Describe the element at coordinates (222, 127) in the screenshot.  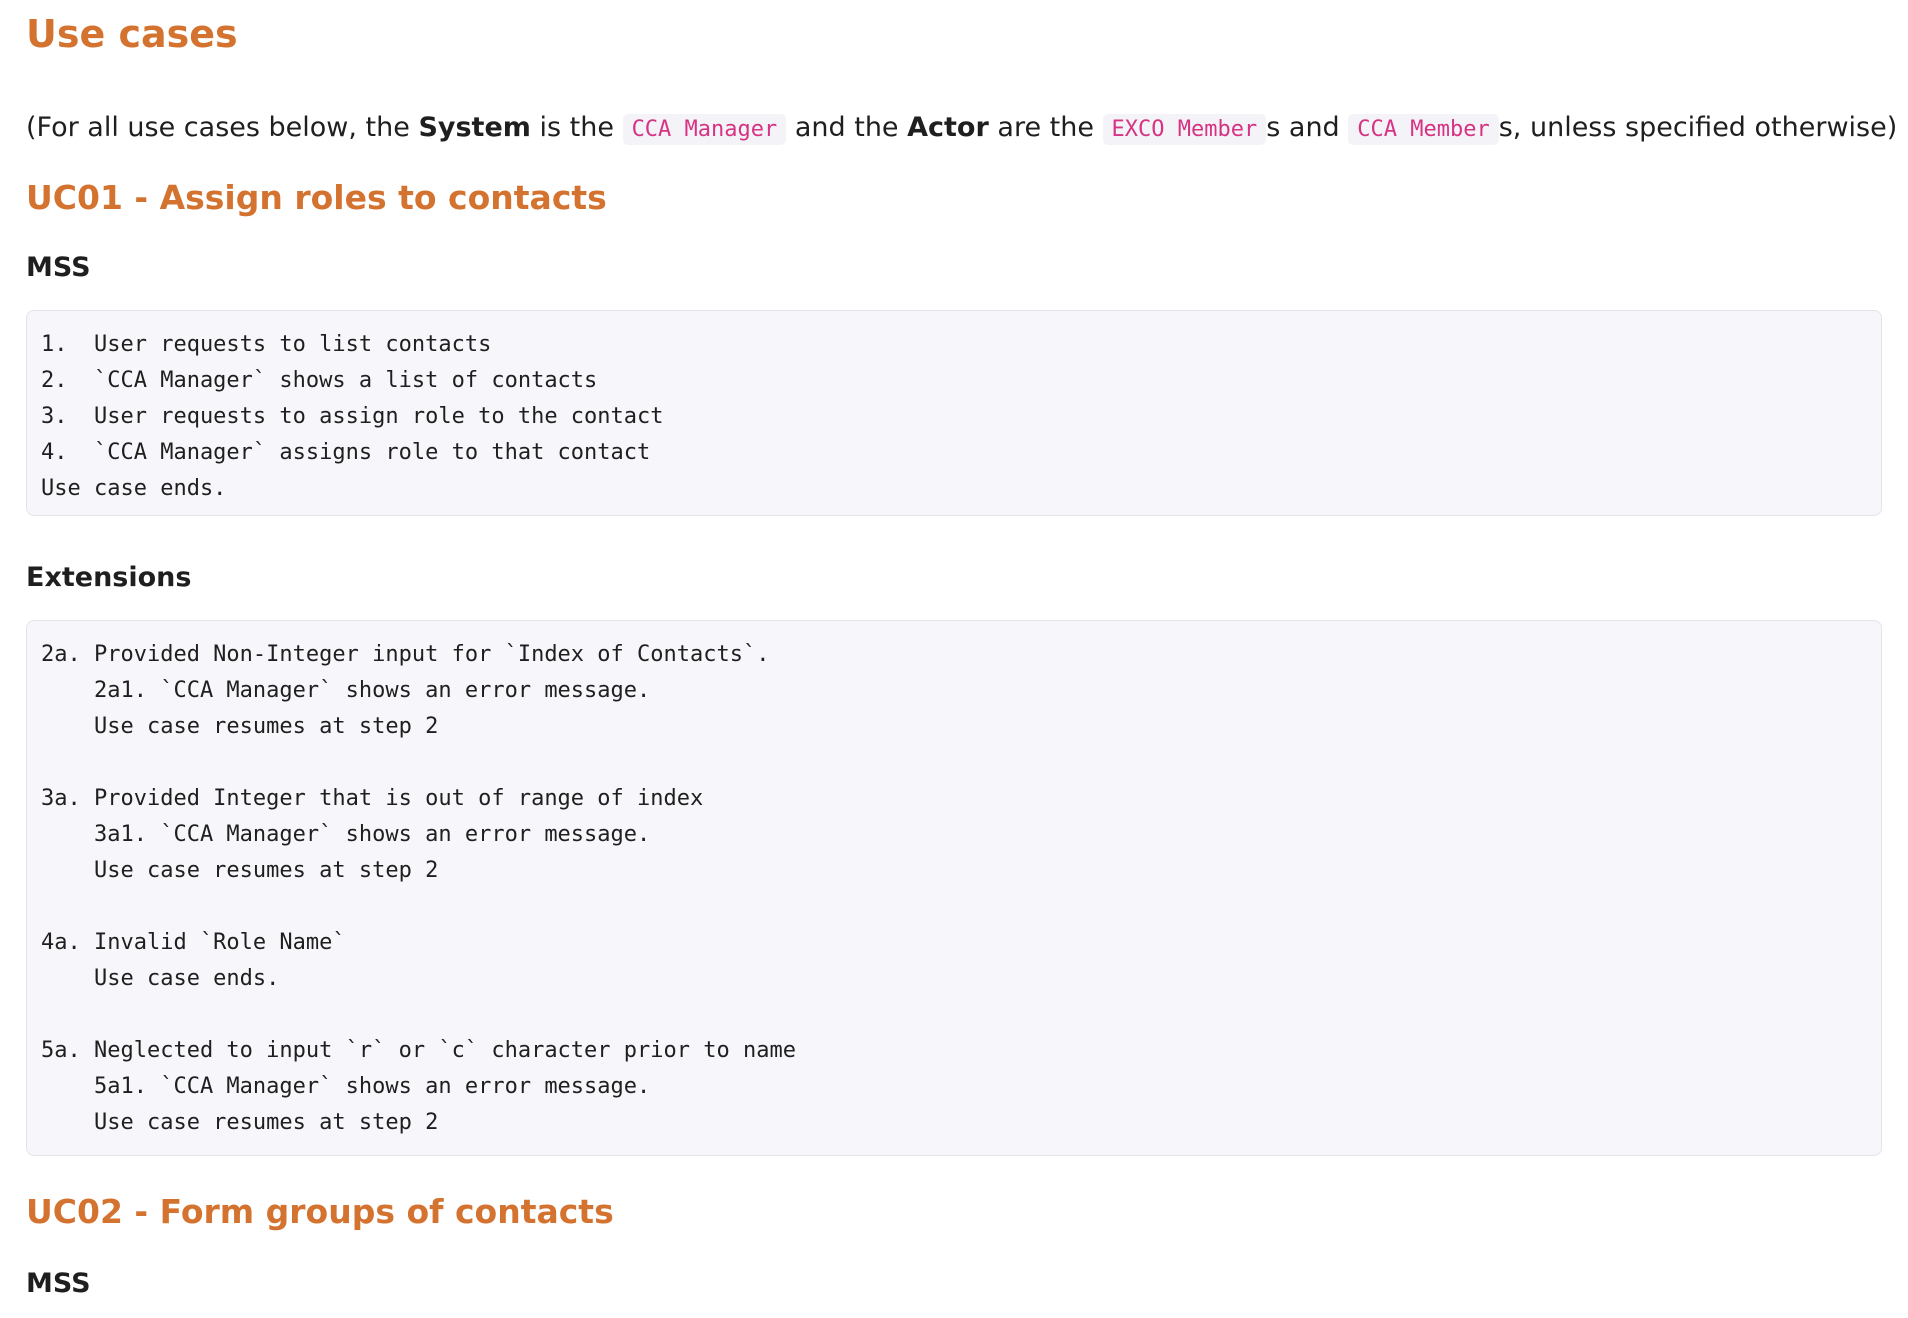
I see `intro-prefix: (For all use cases below, the` at that location.